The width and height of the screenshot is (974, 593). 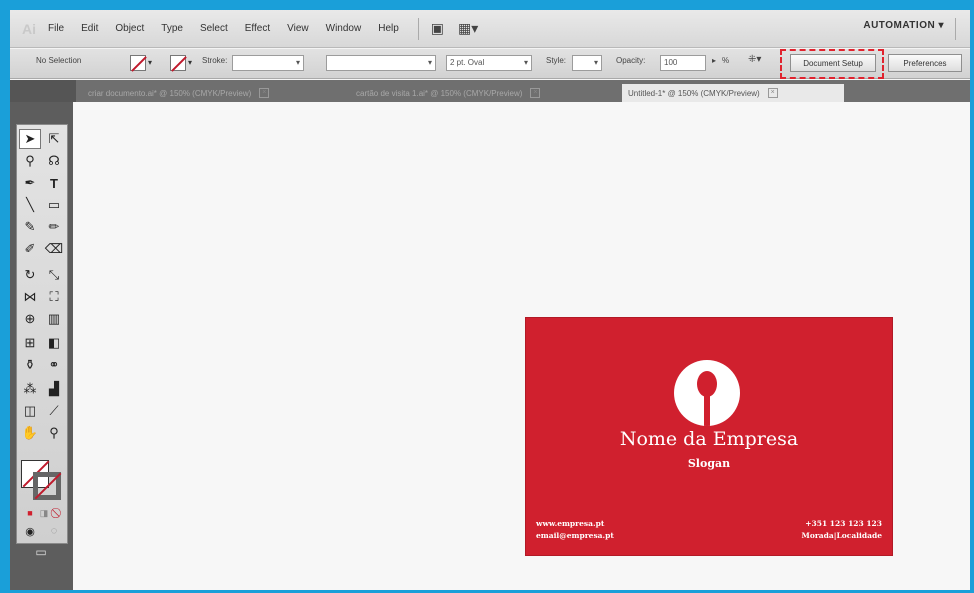 I want to click on opacity-value: 100, so click(x=671, y=62).